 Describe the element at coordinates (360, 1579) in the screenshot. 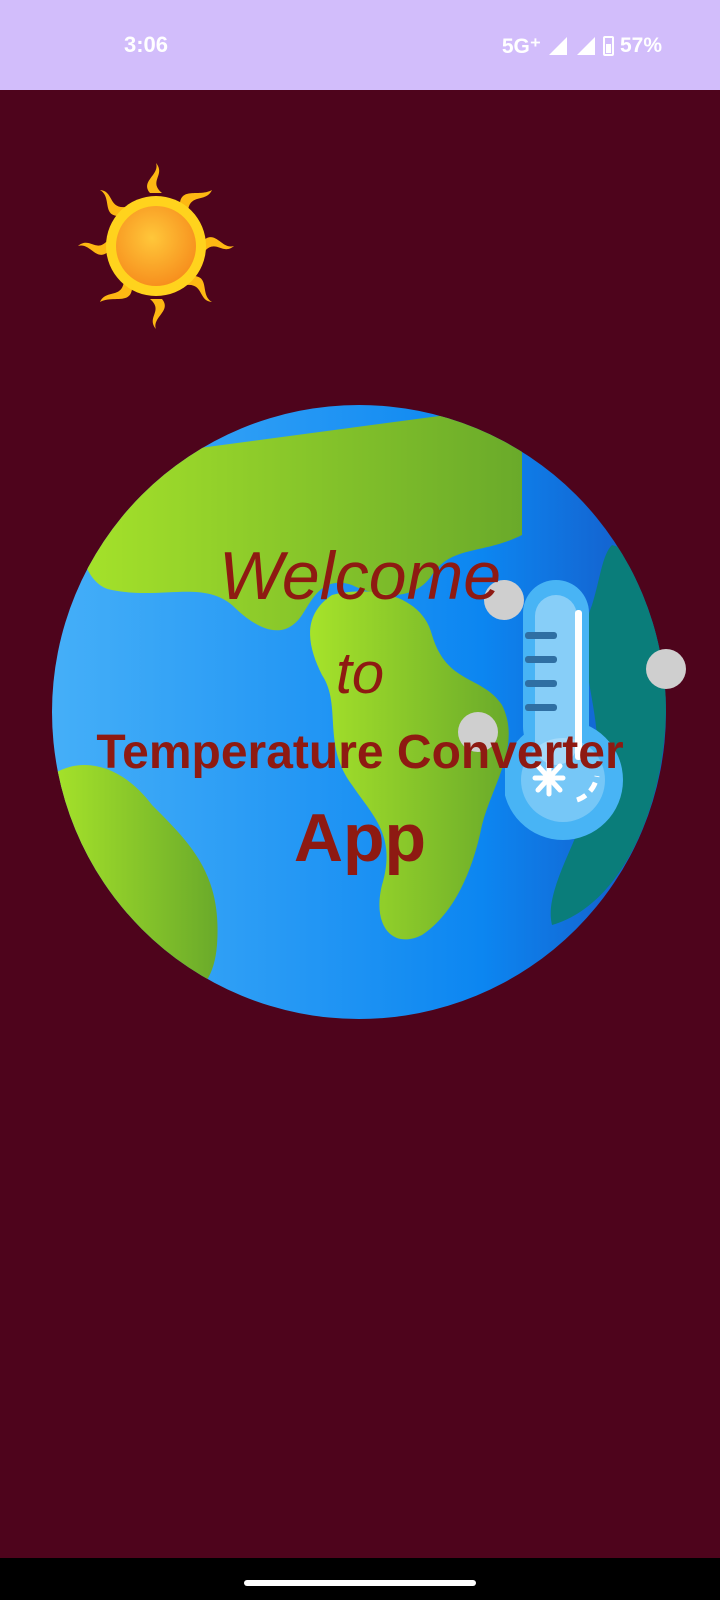

I see `navigation-bar` at that location.